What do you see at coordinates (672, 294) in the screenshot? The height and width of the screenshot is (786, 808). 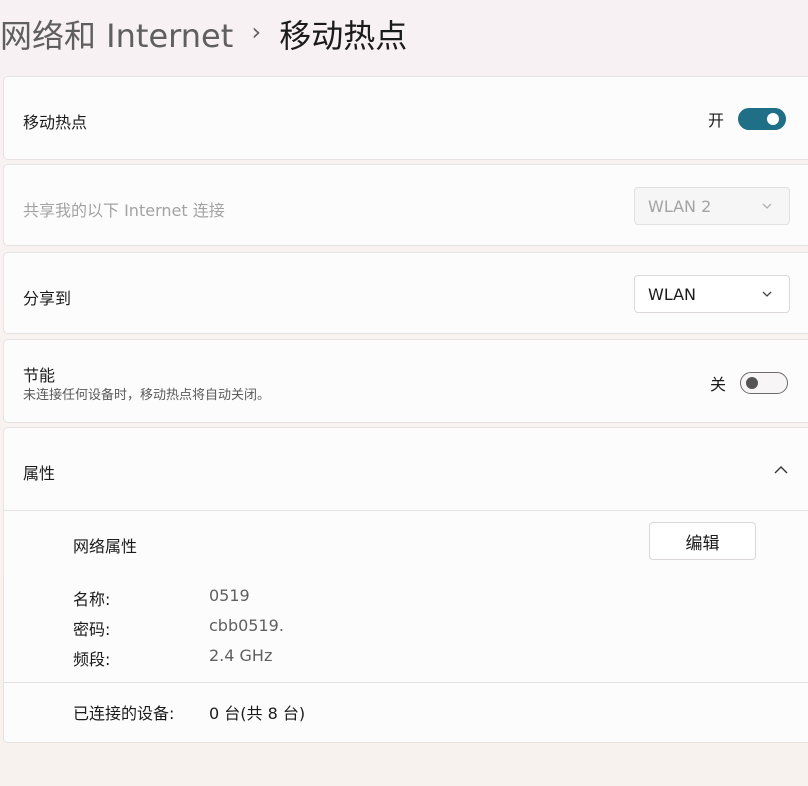 I see `share-to-selected-value: WLAN` at bounding box center [672, 294].